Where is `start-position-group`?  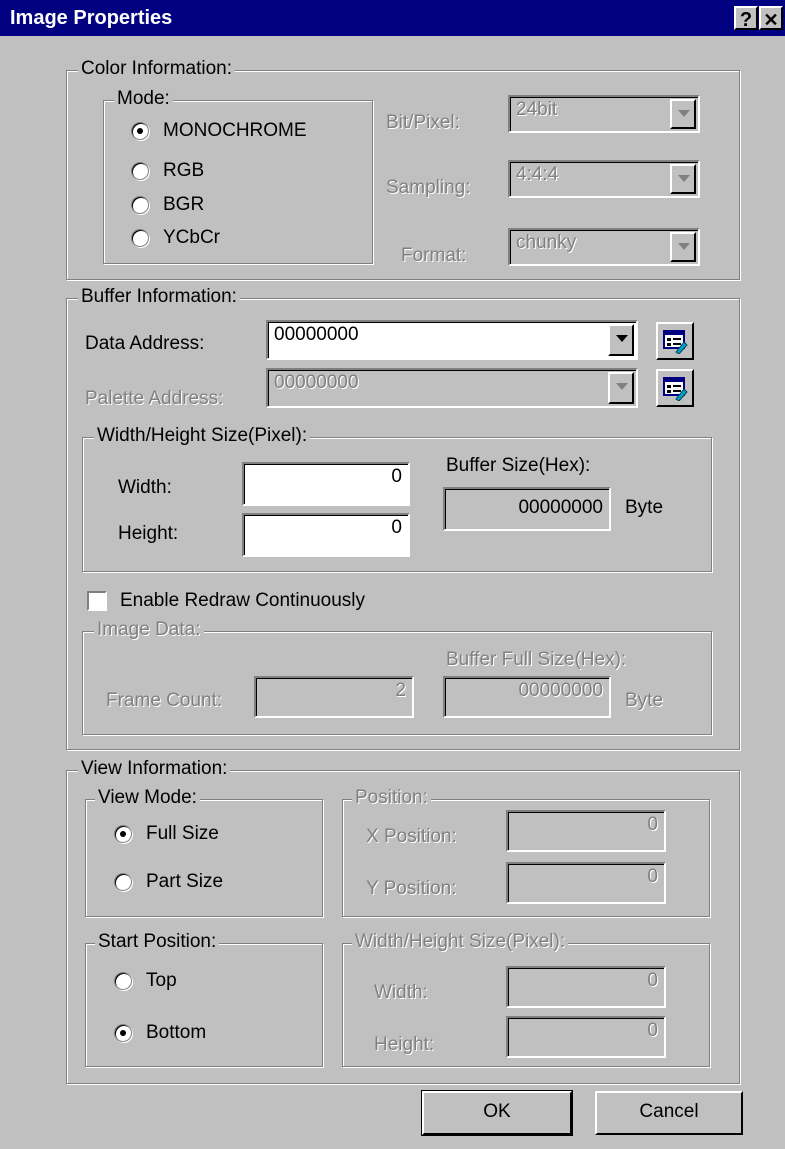
start-position-group is located at coordinates (204, 1005).